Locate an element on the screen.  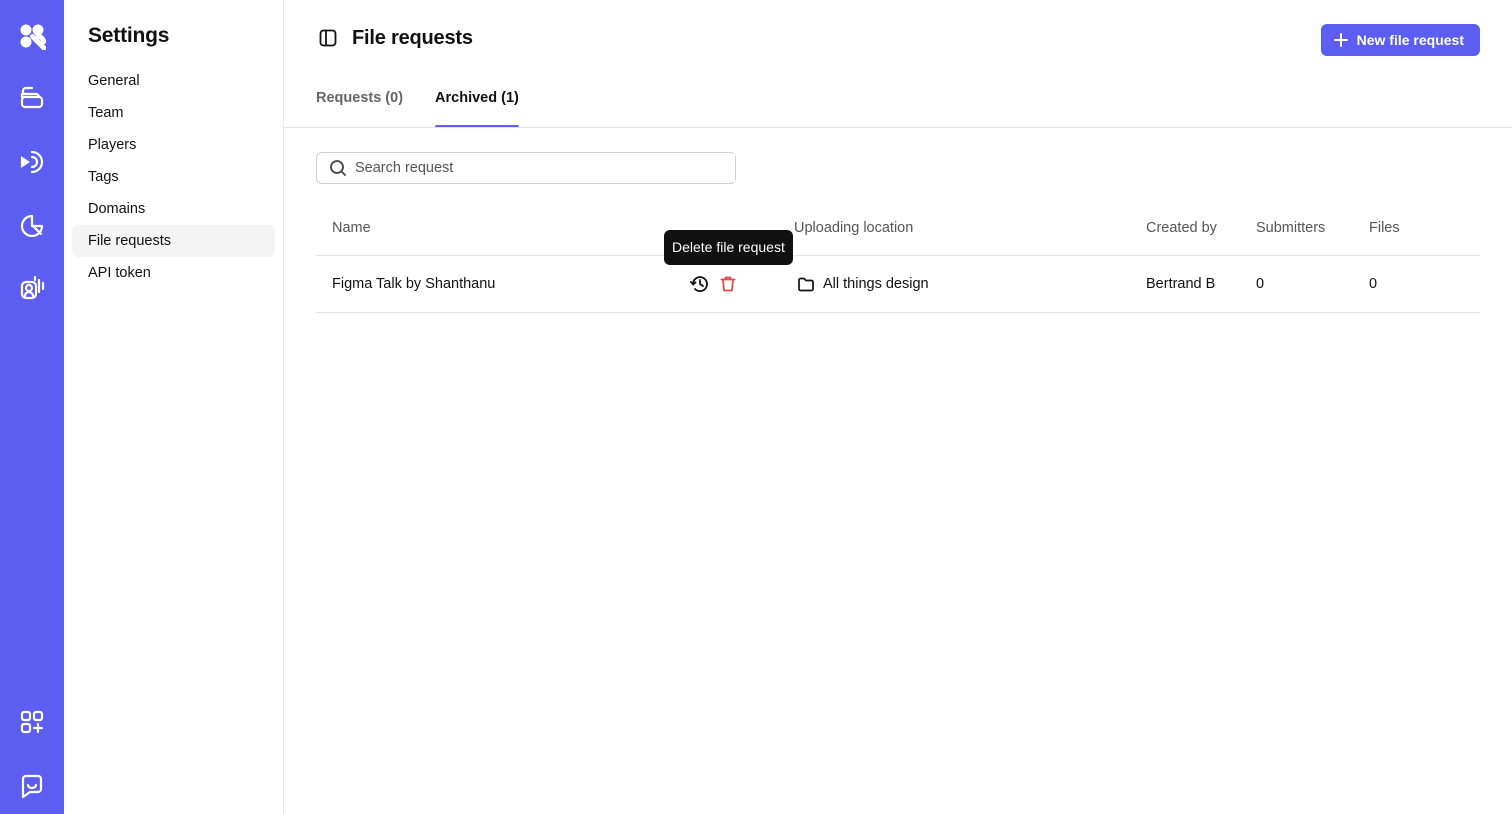
tab-requests: Requests (0) is located at coordinates (359, 104).